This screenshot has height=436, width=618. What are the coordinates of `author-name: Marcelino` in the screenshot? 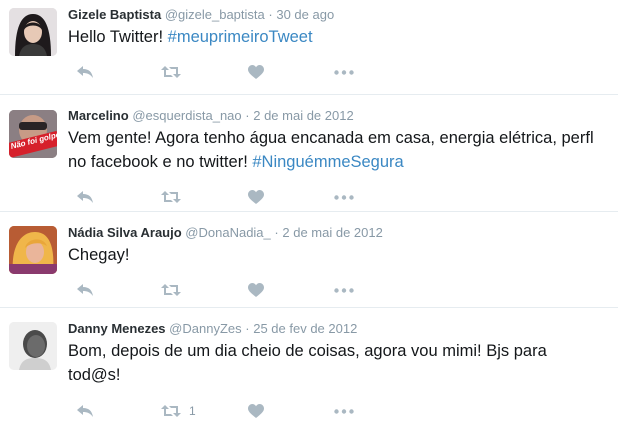 It's located at (98, 115).